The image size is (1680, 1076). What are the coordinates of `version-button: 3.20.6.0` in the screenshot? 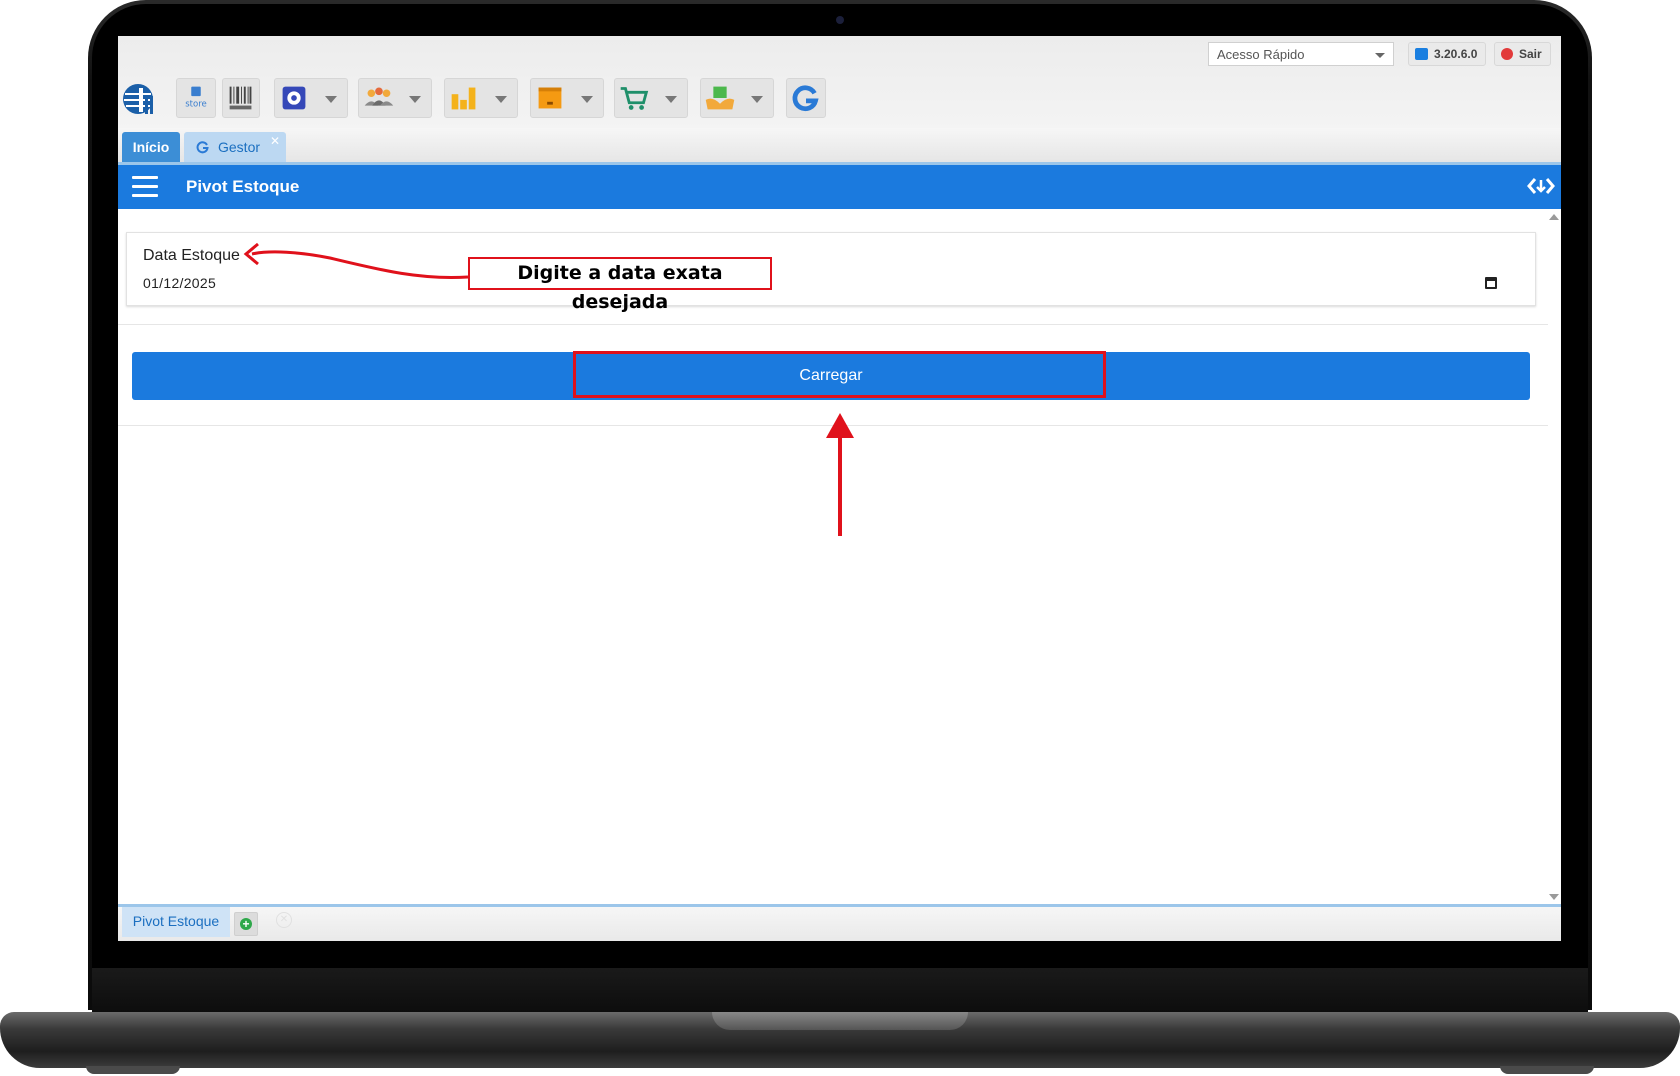 It's located at (1447, 54).